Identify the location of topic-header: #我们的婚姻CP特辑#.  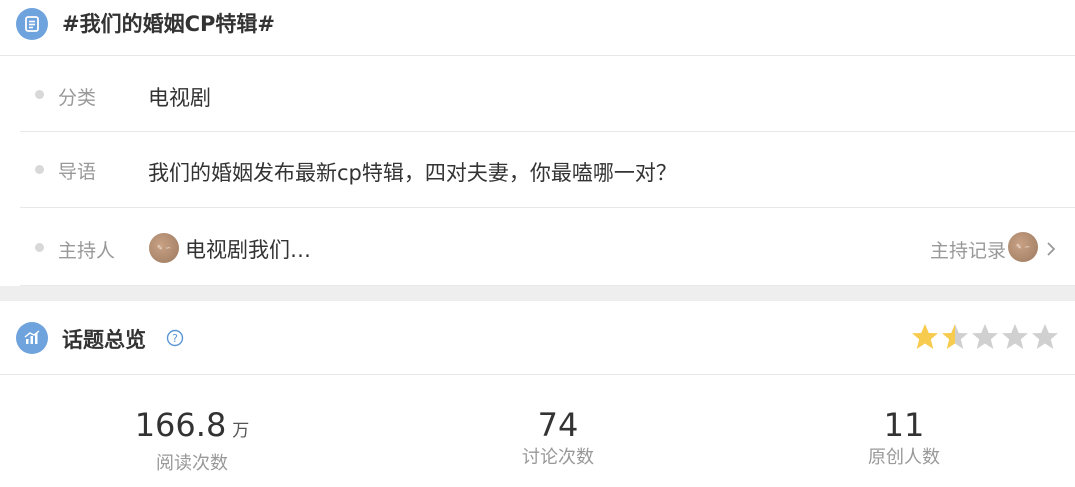
(537, 28).